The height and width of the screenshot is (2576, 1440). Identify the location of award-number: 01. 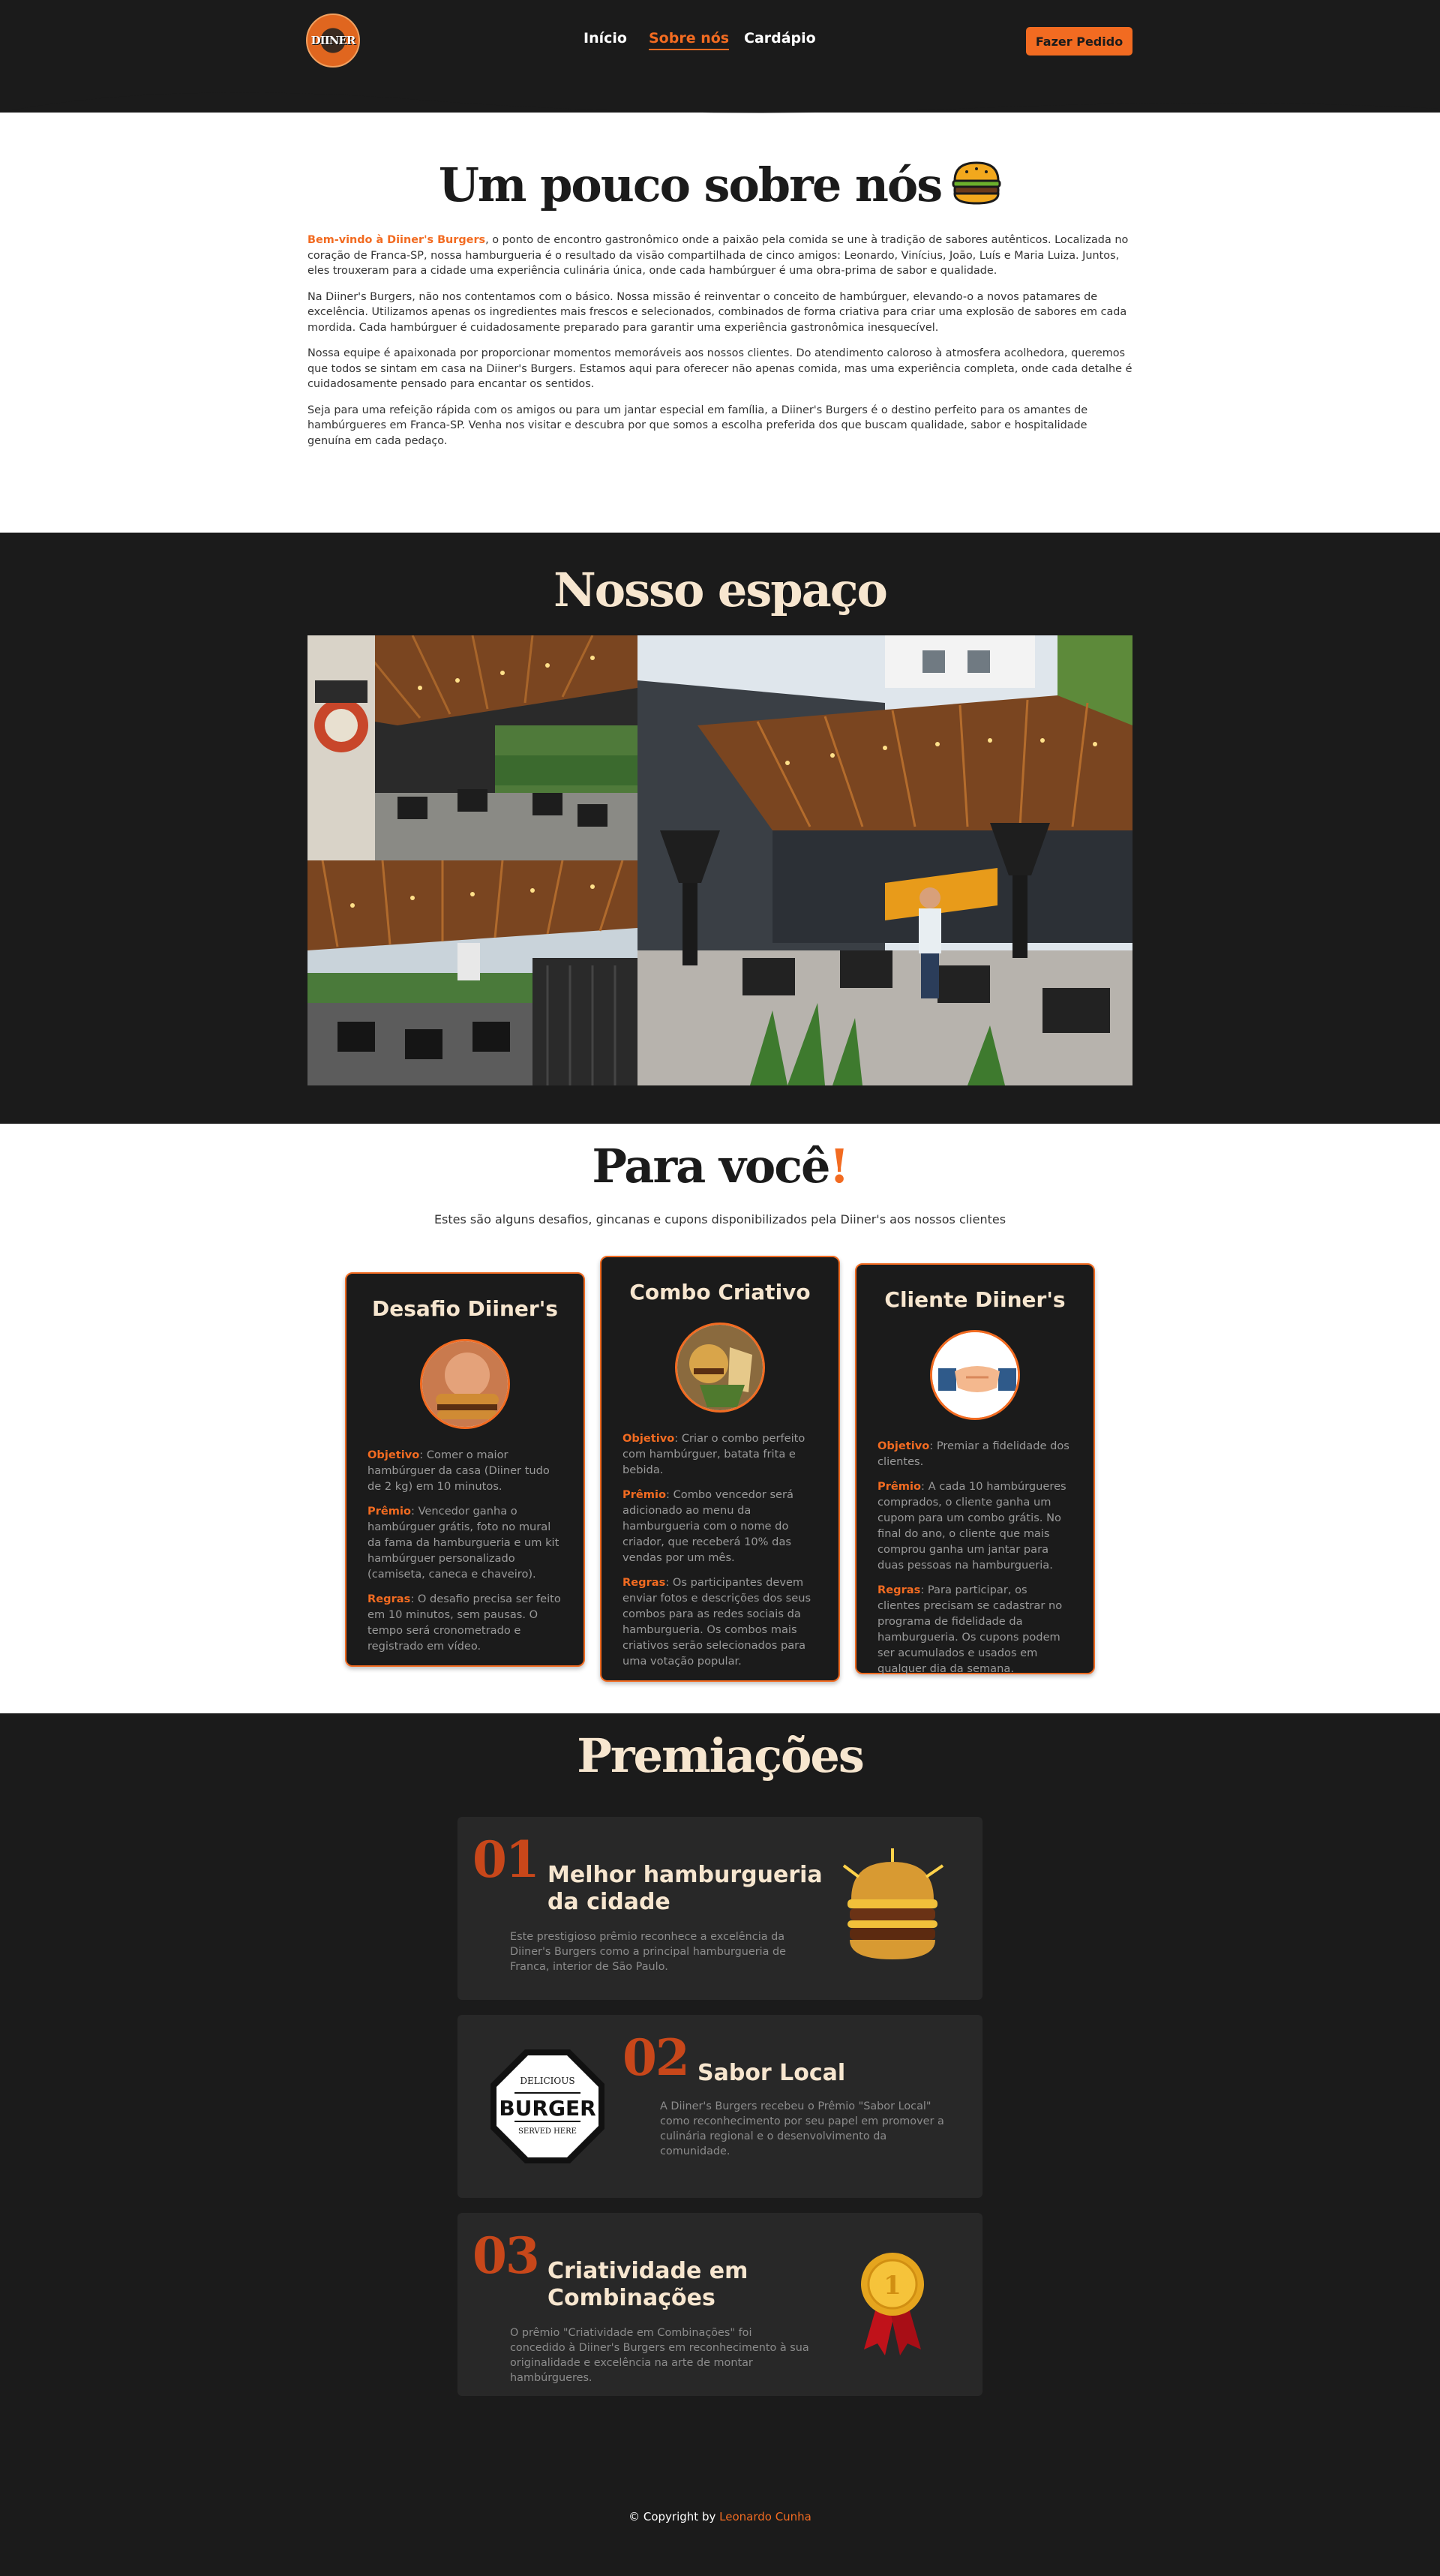
(506, 1859).